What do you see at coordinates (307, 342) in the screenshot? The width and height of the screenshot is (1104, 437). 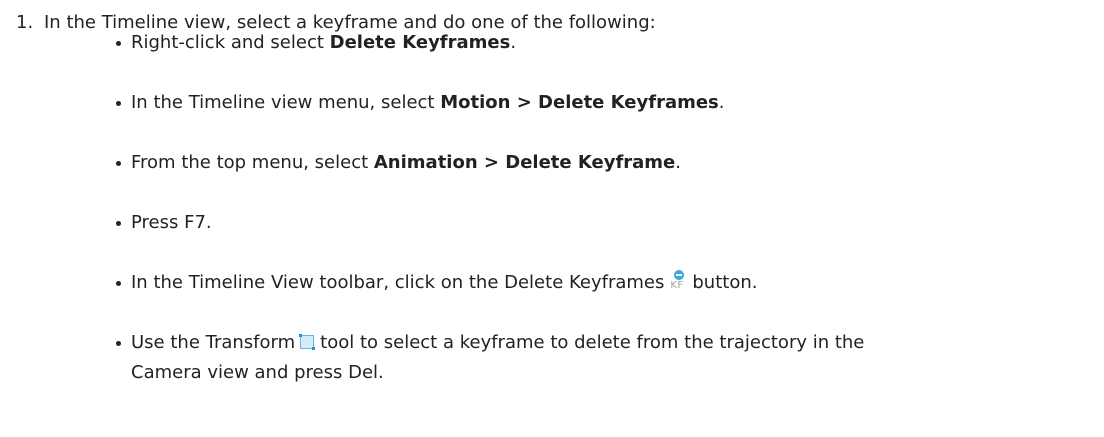 I see `transform-tool-icon` at bounding box center [307, 342].